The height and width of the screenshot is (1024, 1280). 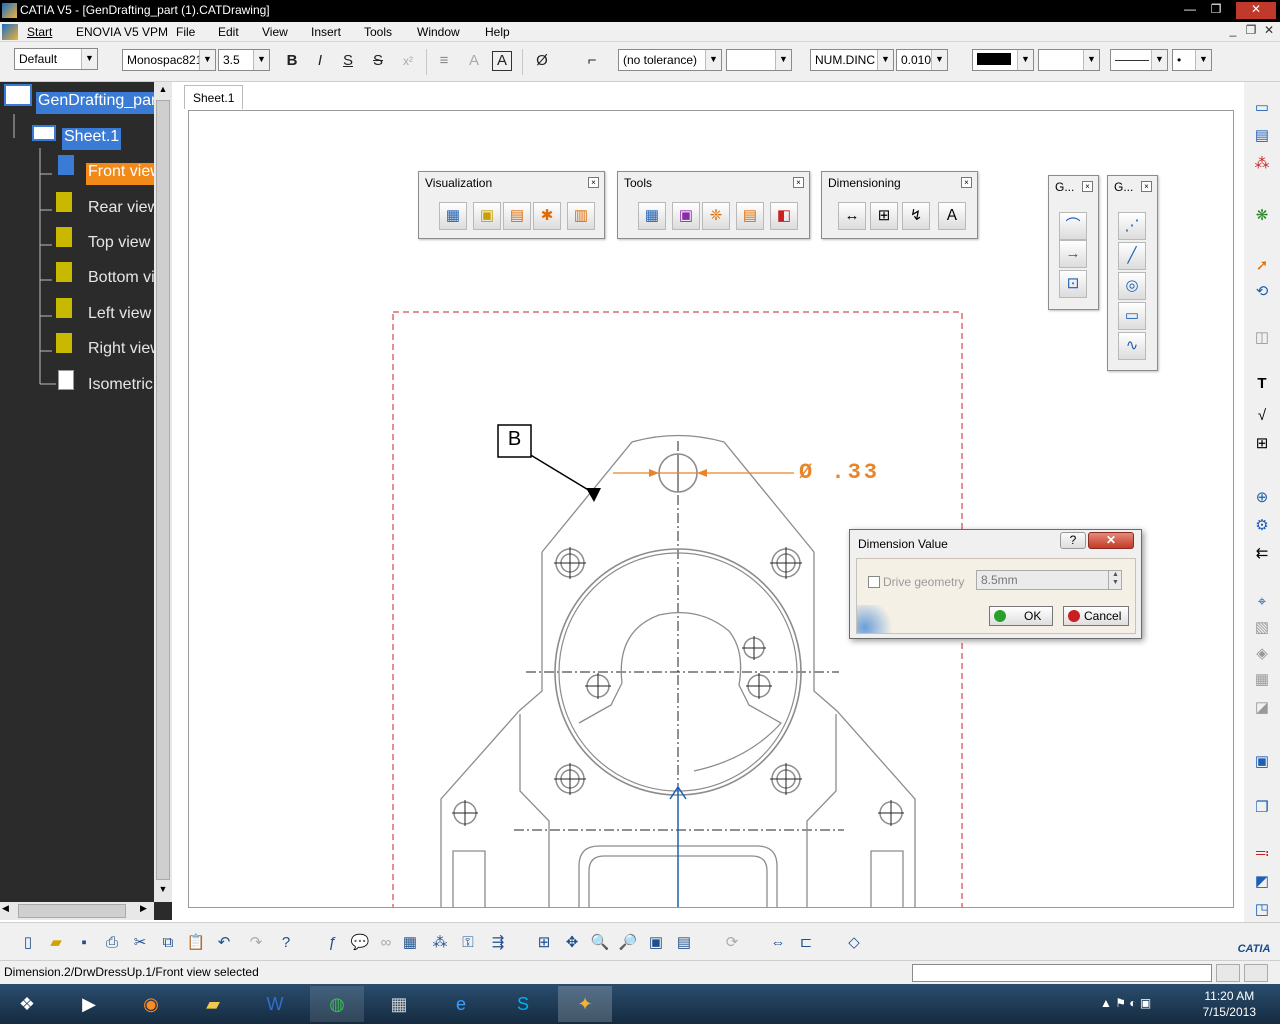 What do you see at coordinates (378, 61) in the screenshot?
I see `strikethrough-button: S` at bounding box center [378, 61].